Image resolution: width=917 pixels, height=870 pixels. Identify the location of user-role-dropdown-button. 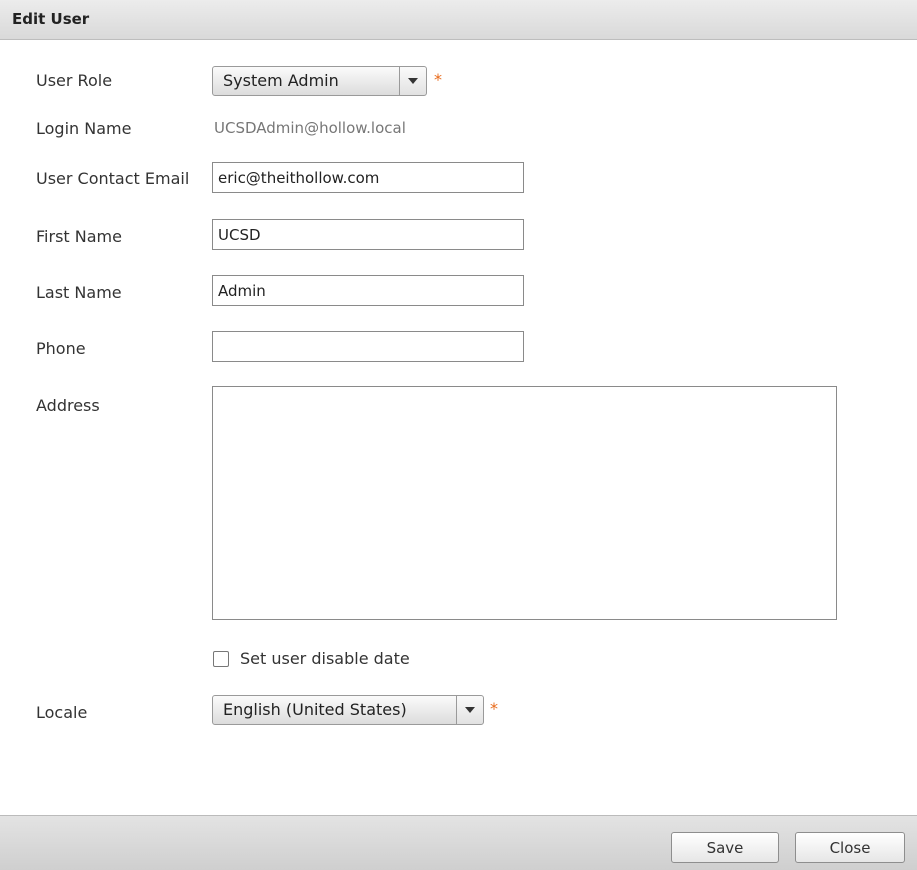
(412, 81).